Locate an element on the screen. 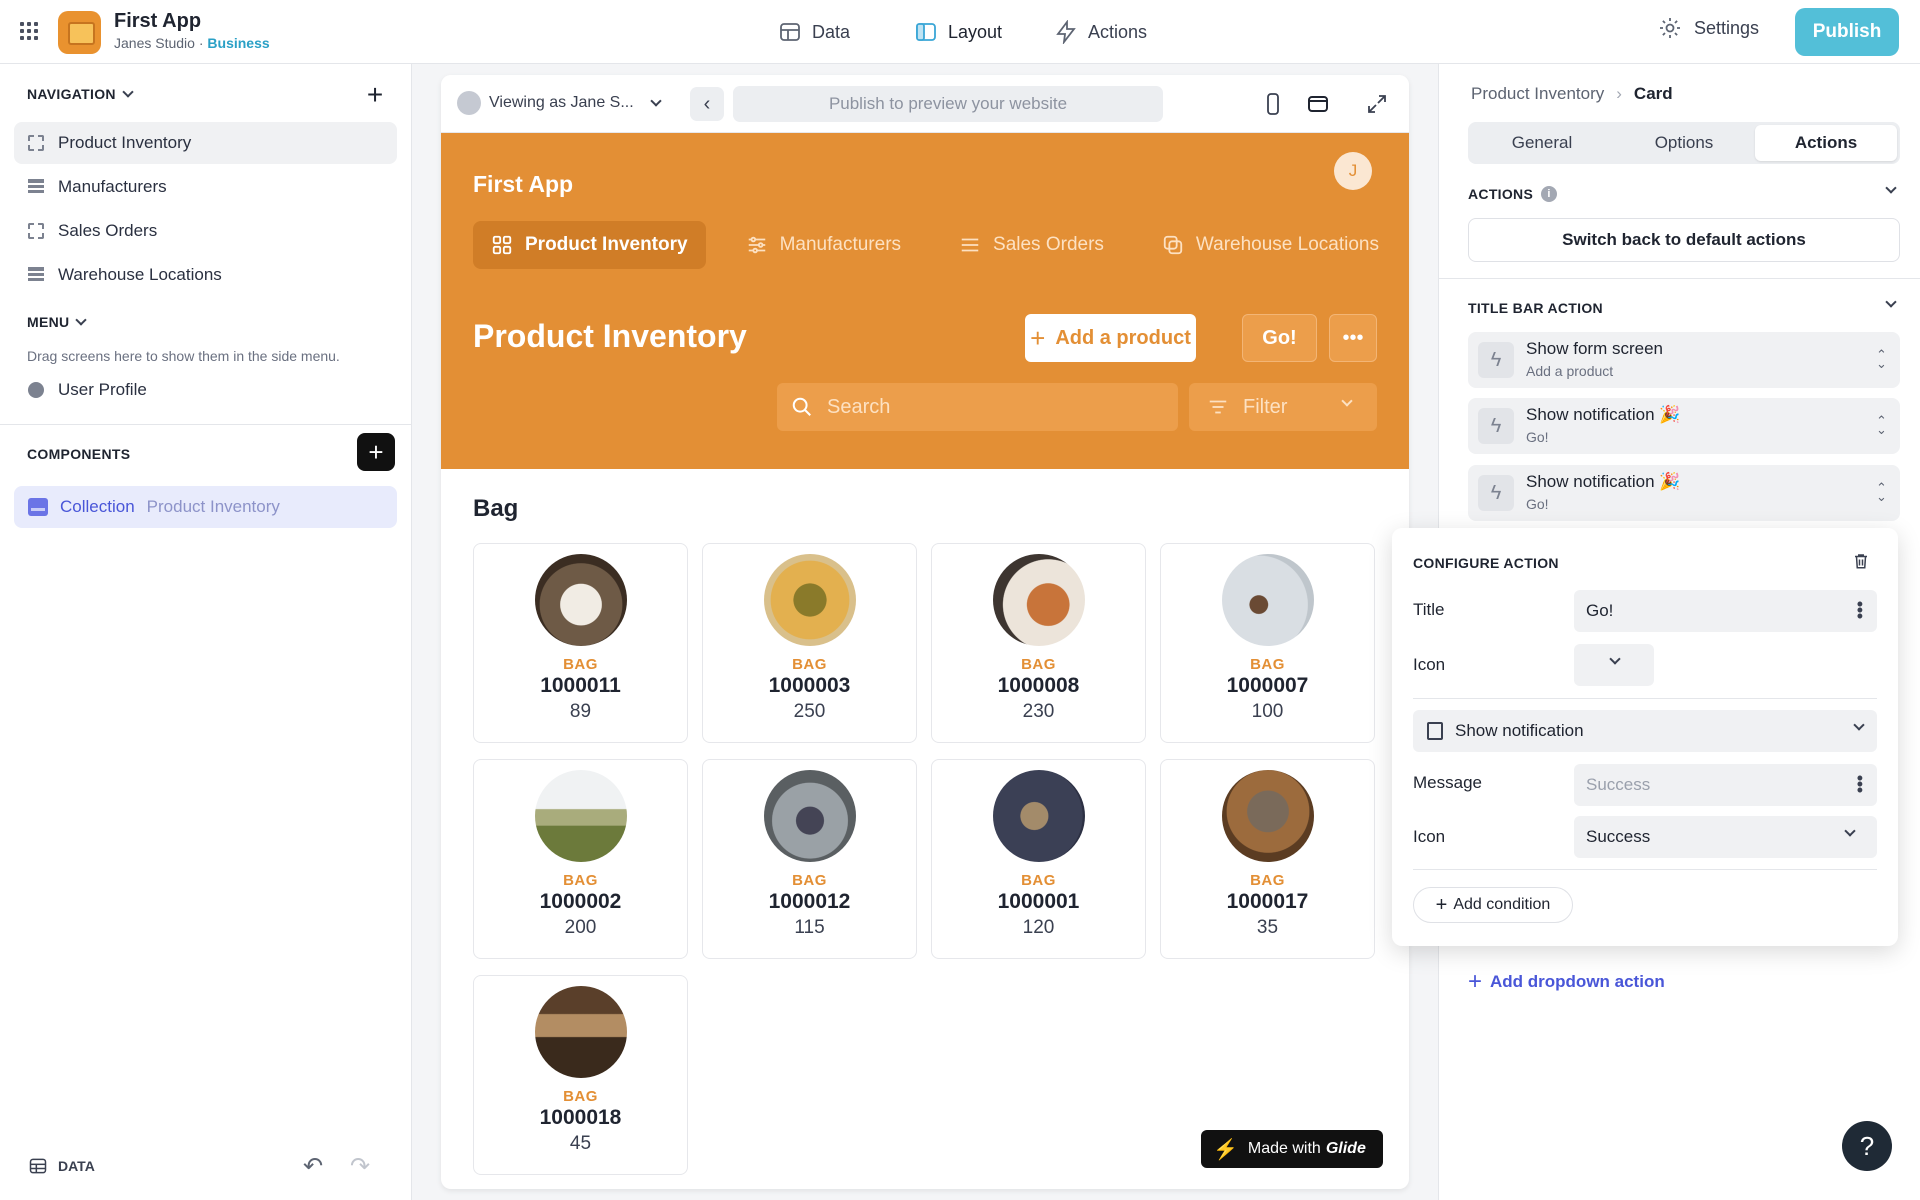 The image size is (1920, 1200). bolt-icon is located at coordinates (1066, 32).